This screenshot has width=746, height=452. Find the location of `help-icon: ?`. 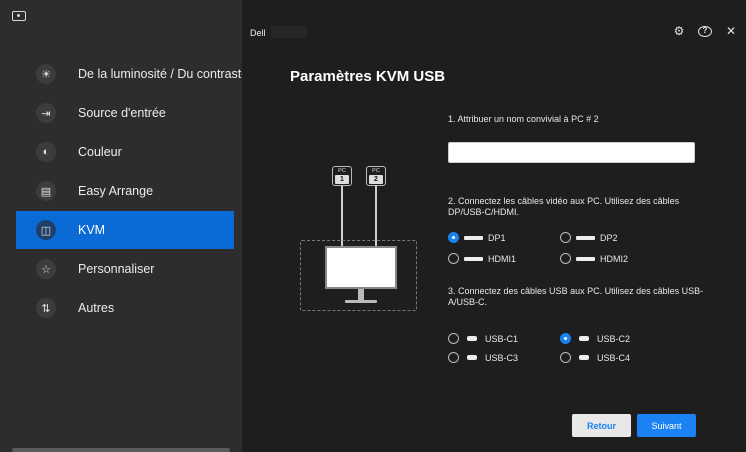

help-icon: ? is located at coordinates (705, 31).